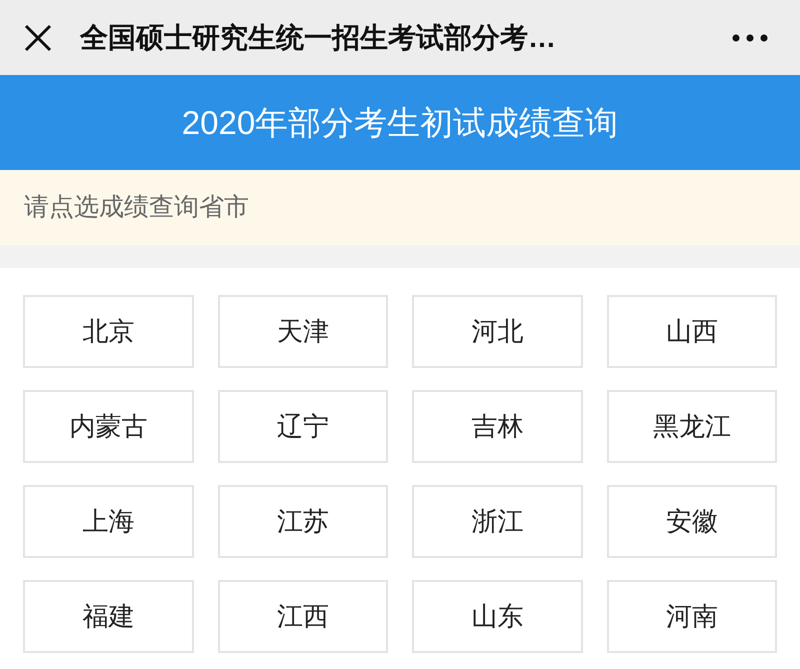  What do you see at coordinates (497, 616) in the screenshot?
I see `province-button: 山东` at bounding box center [497, 616].